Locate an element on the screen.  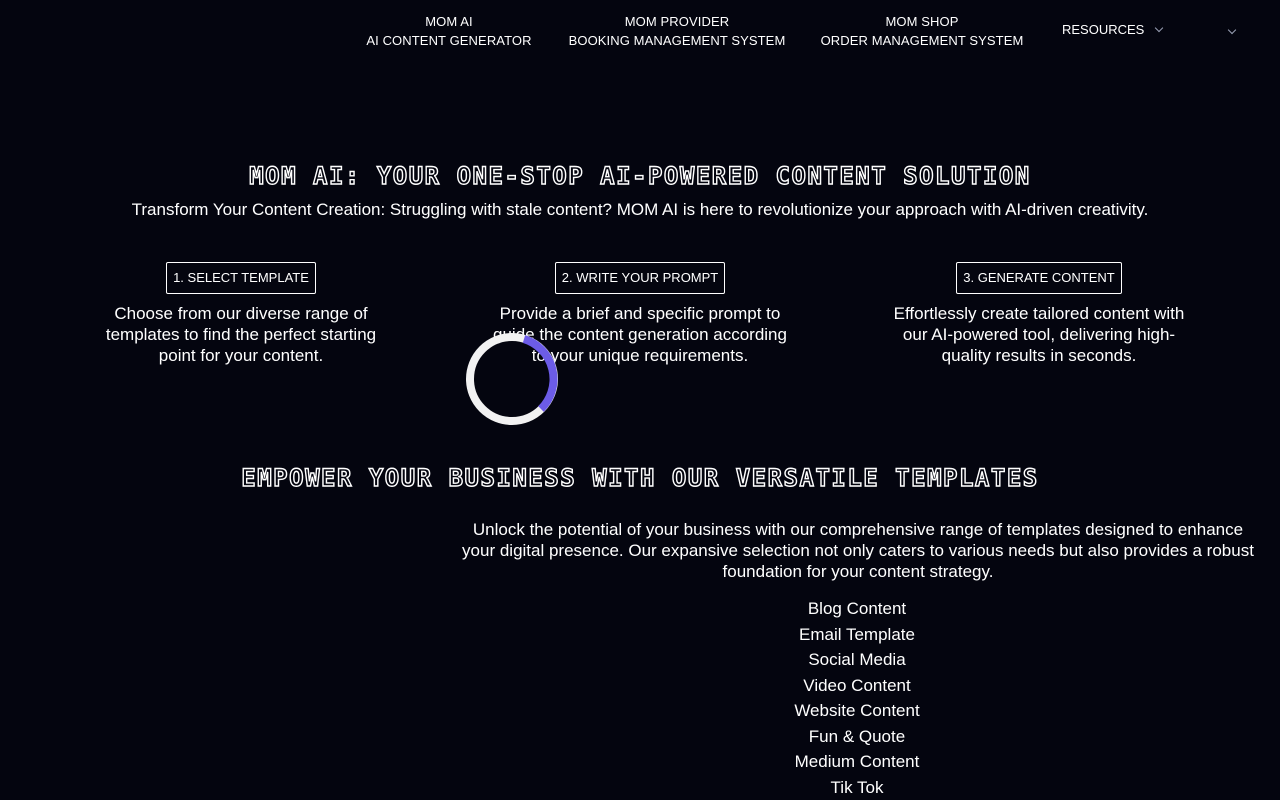
nav-item-subtitle: AI CONTENT GENERATOR is located at coordinates (449, 40).